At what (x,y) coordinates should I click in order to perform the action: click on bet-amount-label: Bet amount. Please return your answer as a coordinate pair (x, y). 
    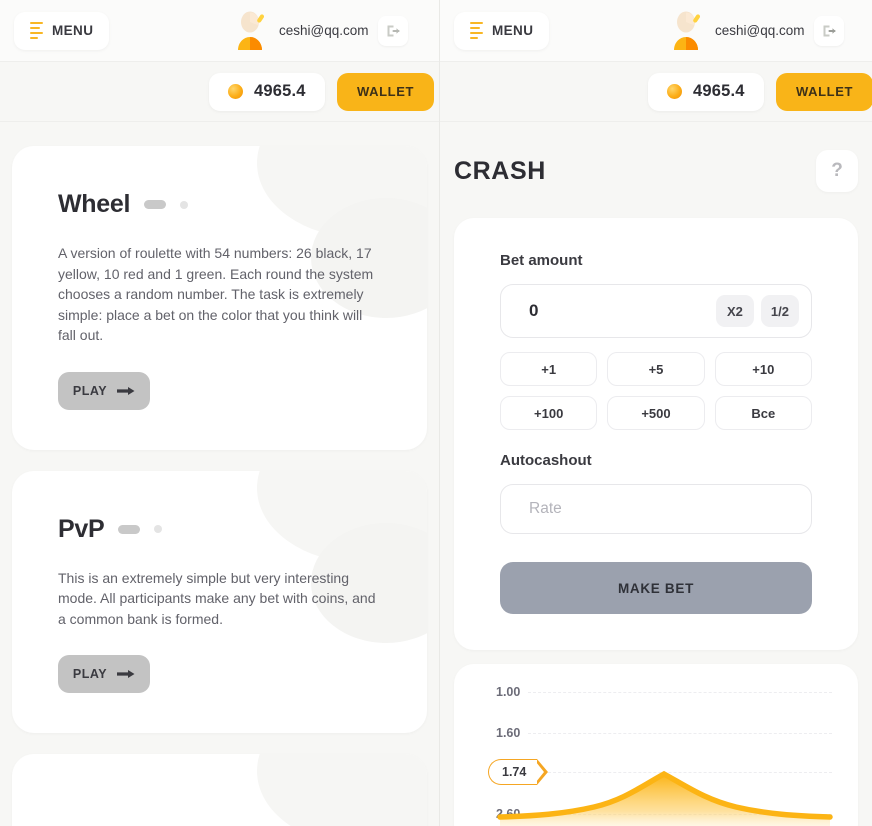
    Looking at the image, I should click on (541, 260).